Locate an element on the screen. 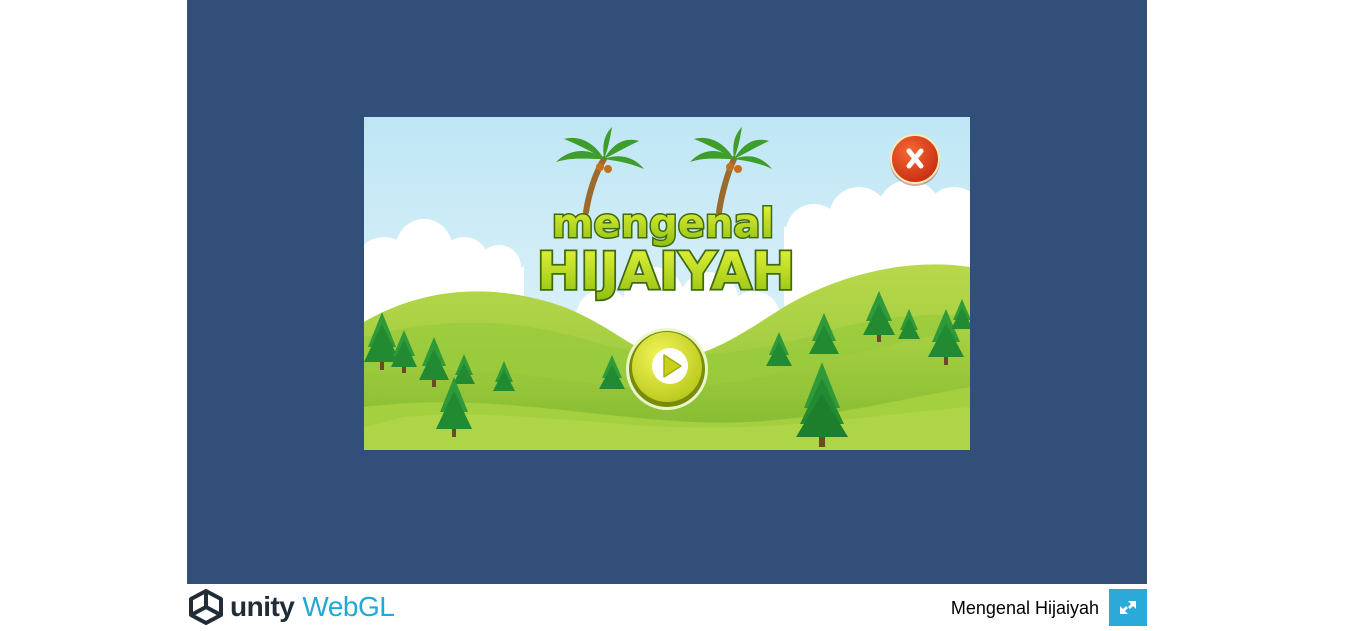 The image size is (1366, 631). play-button is located at coordinates (667, 369).